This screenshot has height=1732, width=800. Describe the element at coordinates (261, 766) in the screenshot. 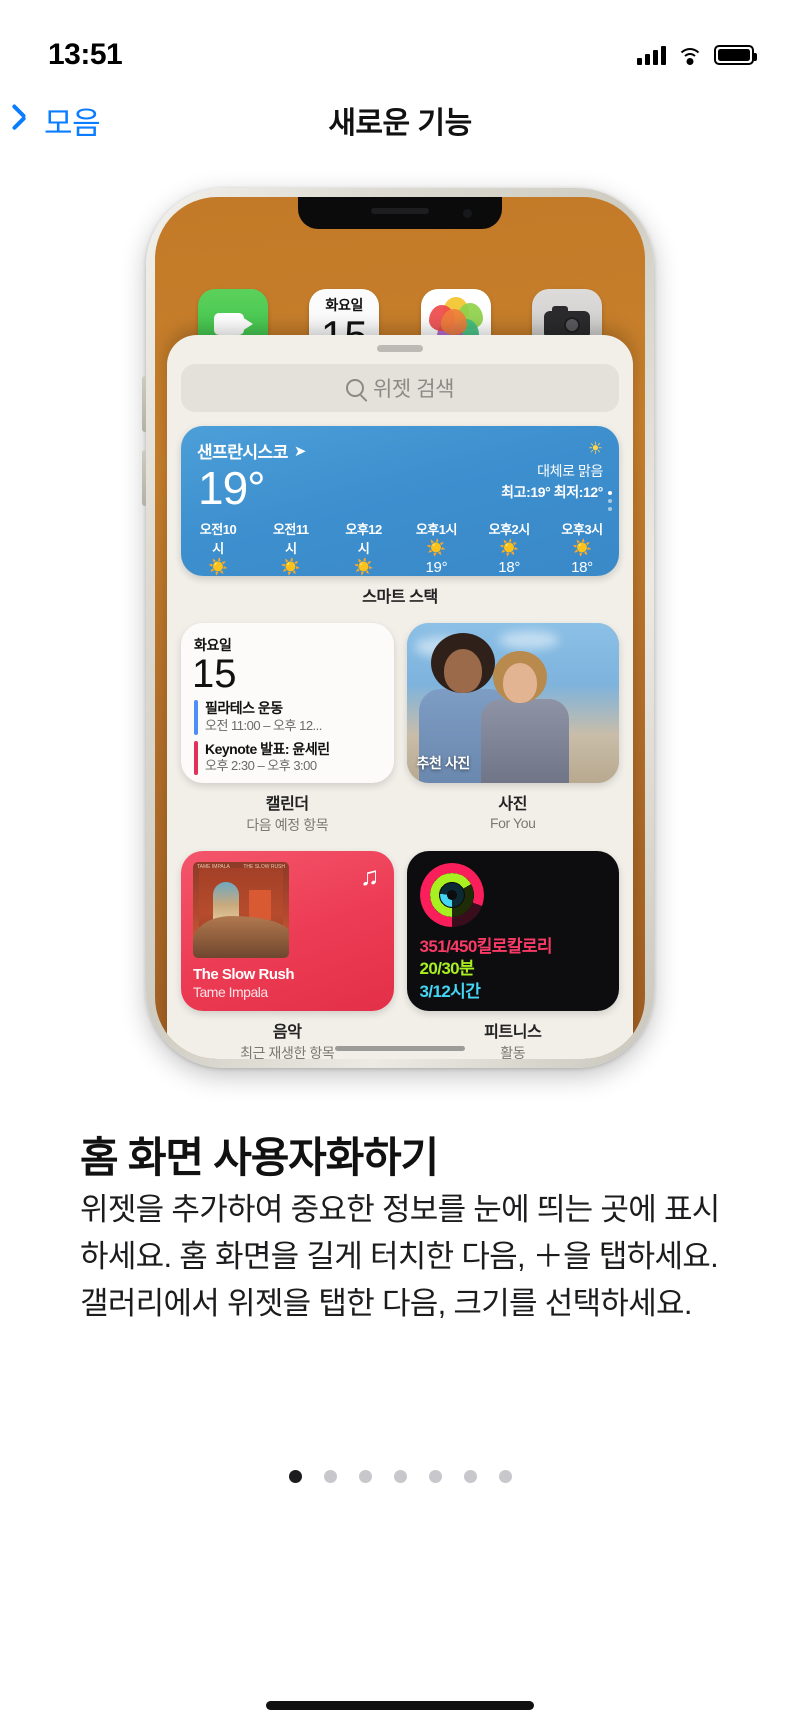

I see `event-time: 오후 2:30 – 오후 3:00` at that location.